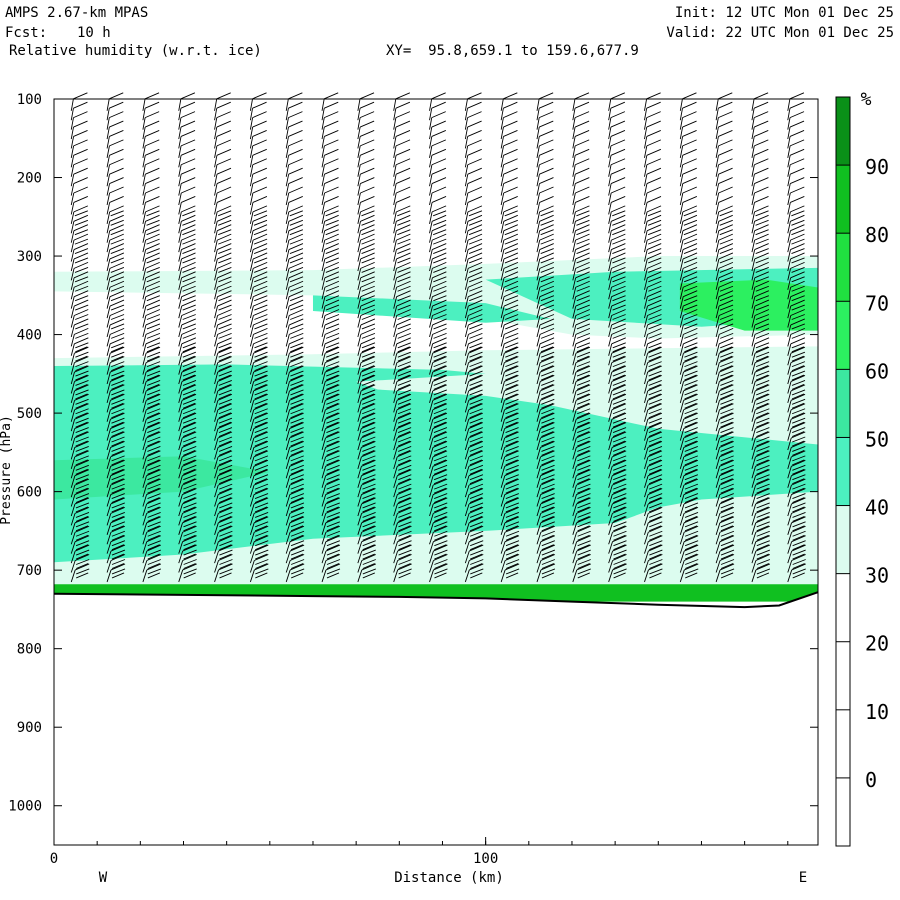 Image resolution: width=900 pixels, height=900 pixels. I want to click on y-tick-label: 500, so click(29, 414).